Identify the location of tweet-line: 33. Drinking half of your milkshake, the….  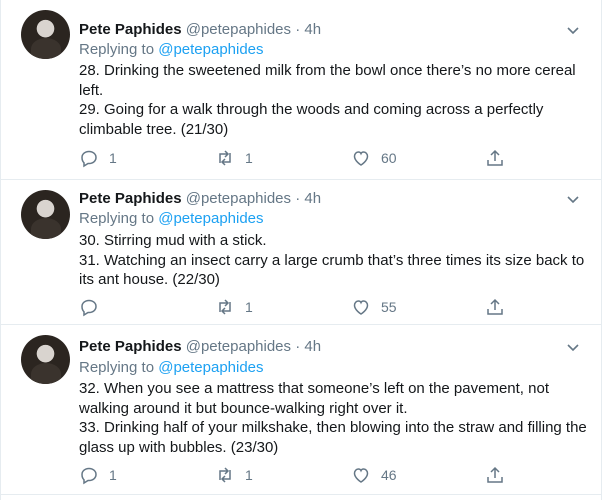
(333, 437).